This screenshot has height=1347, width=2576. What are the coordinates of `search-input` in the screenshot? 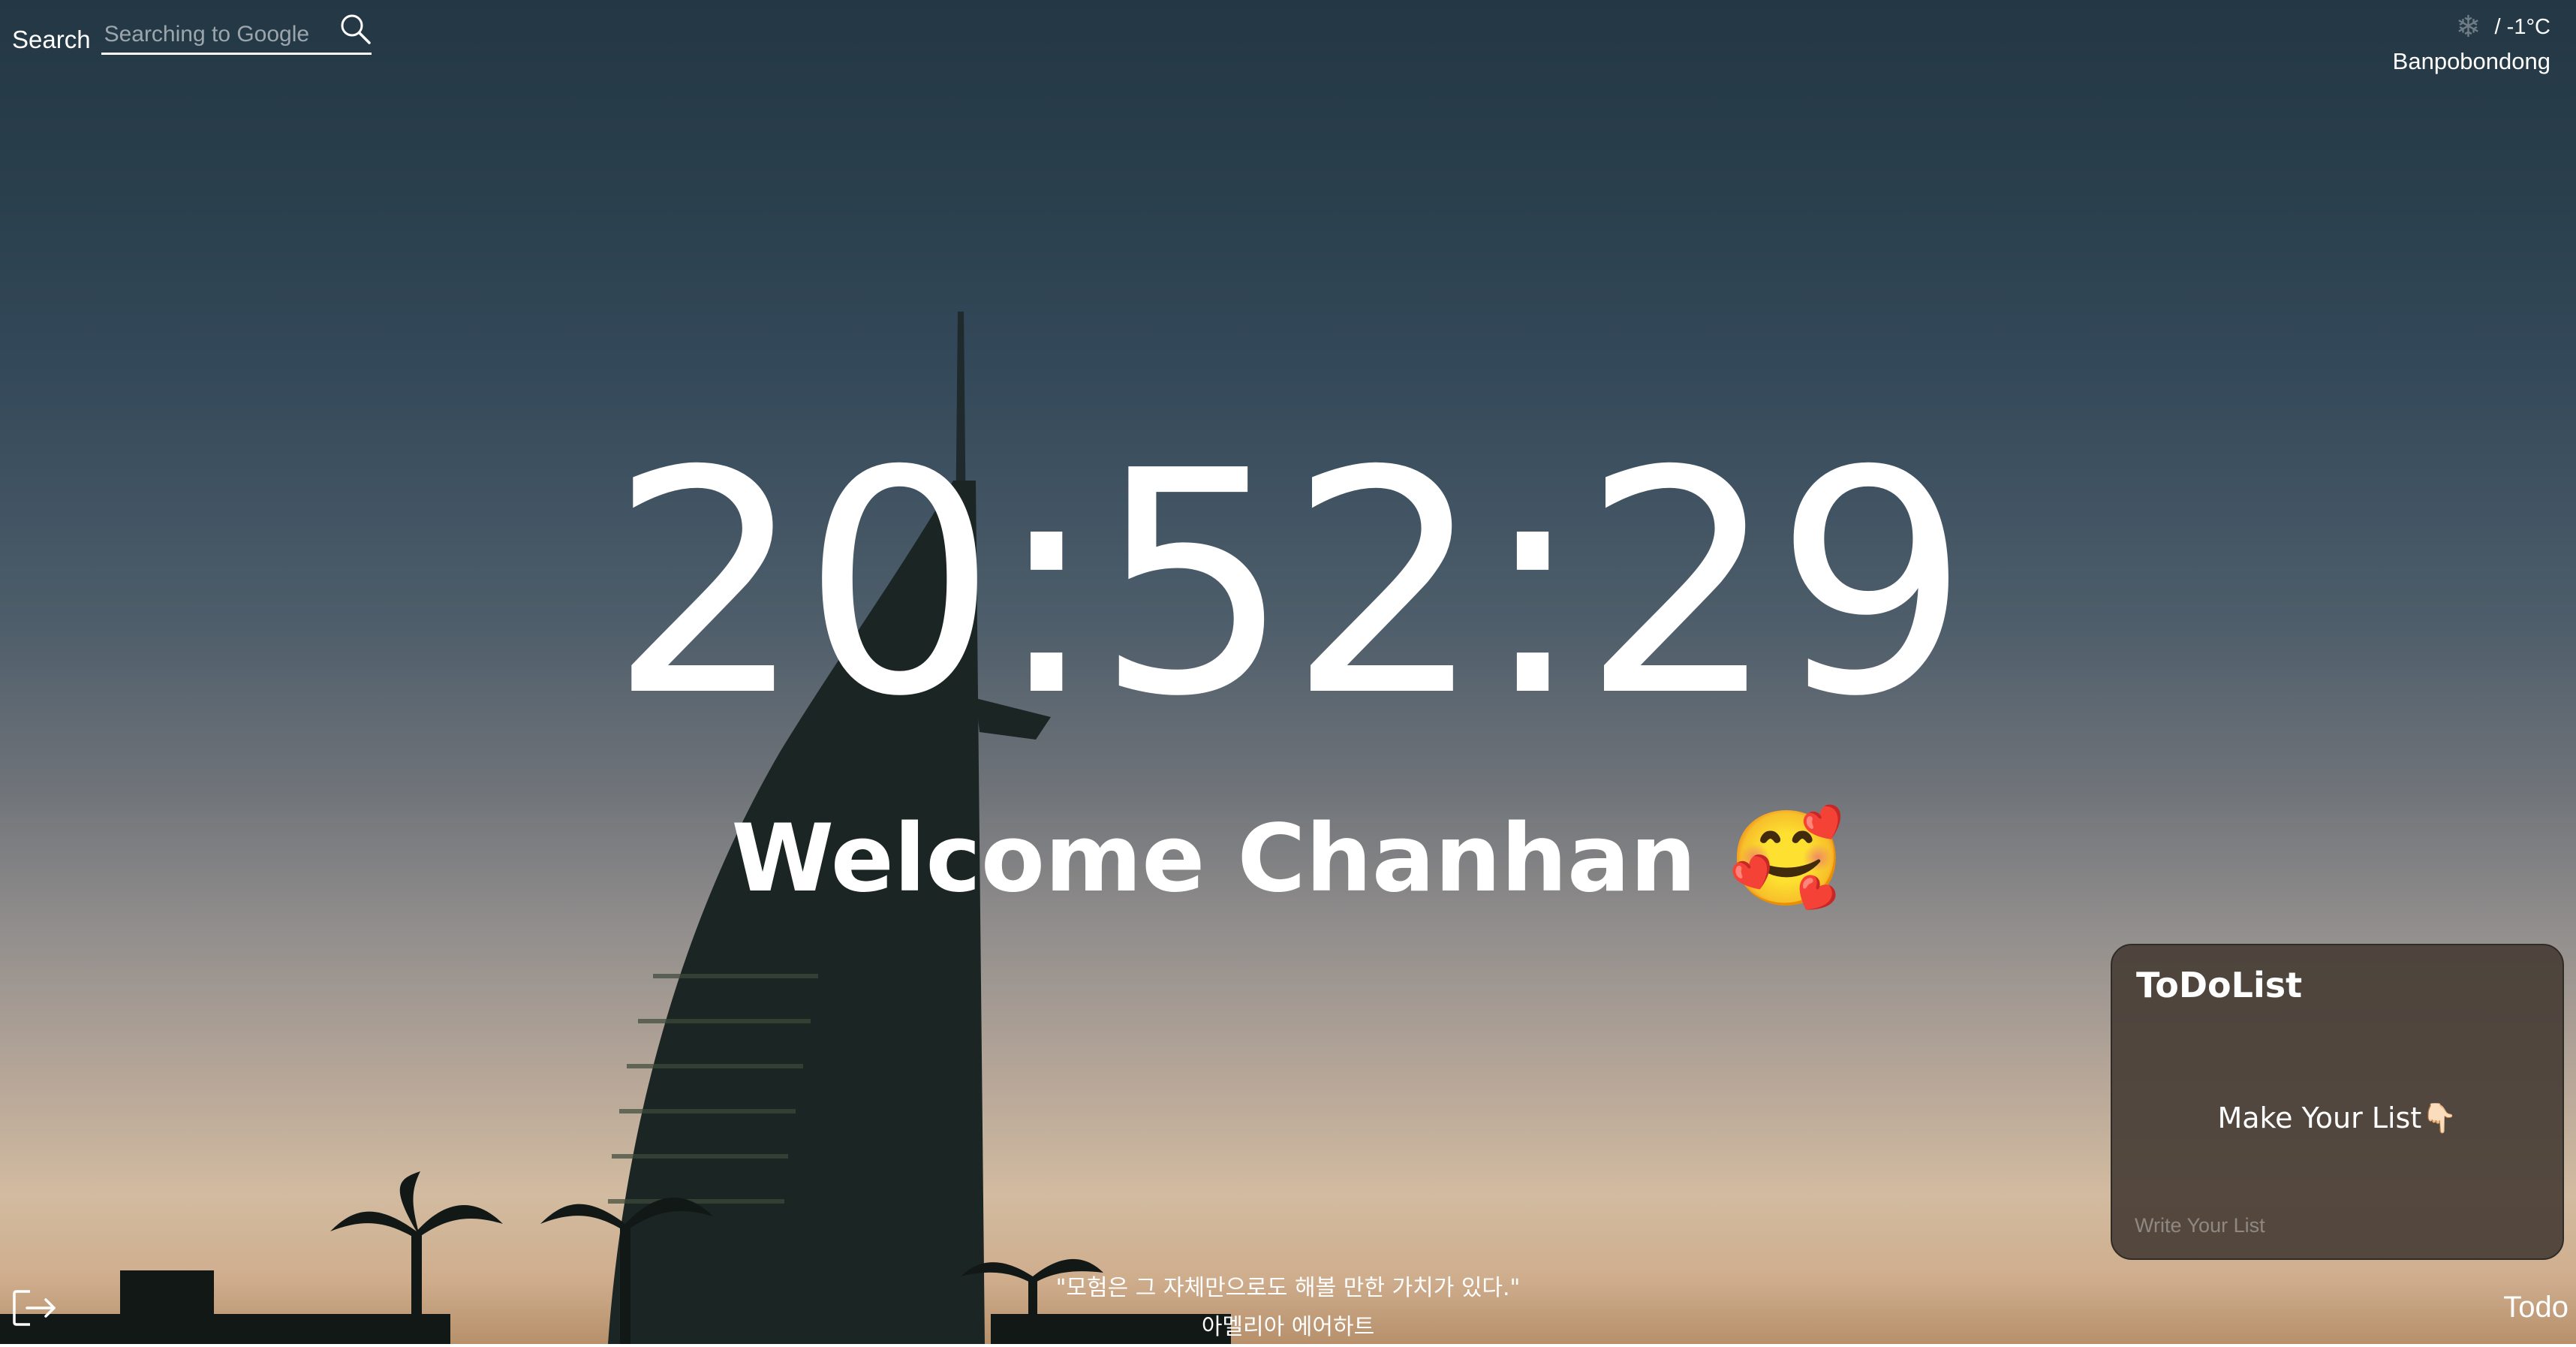 It's located at (213, 35).